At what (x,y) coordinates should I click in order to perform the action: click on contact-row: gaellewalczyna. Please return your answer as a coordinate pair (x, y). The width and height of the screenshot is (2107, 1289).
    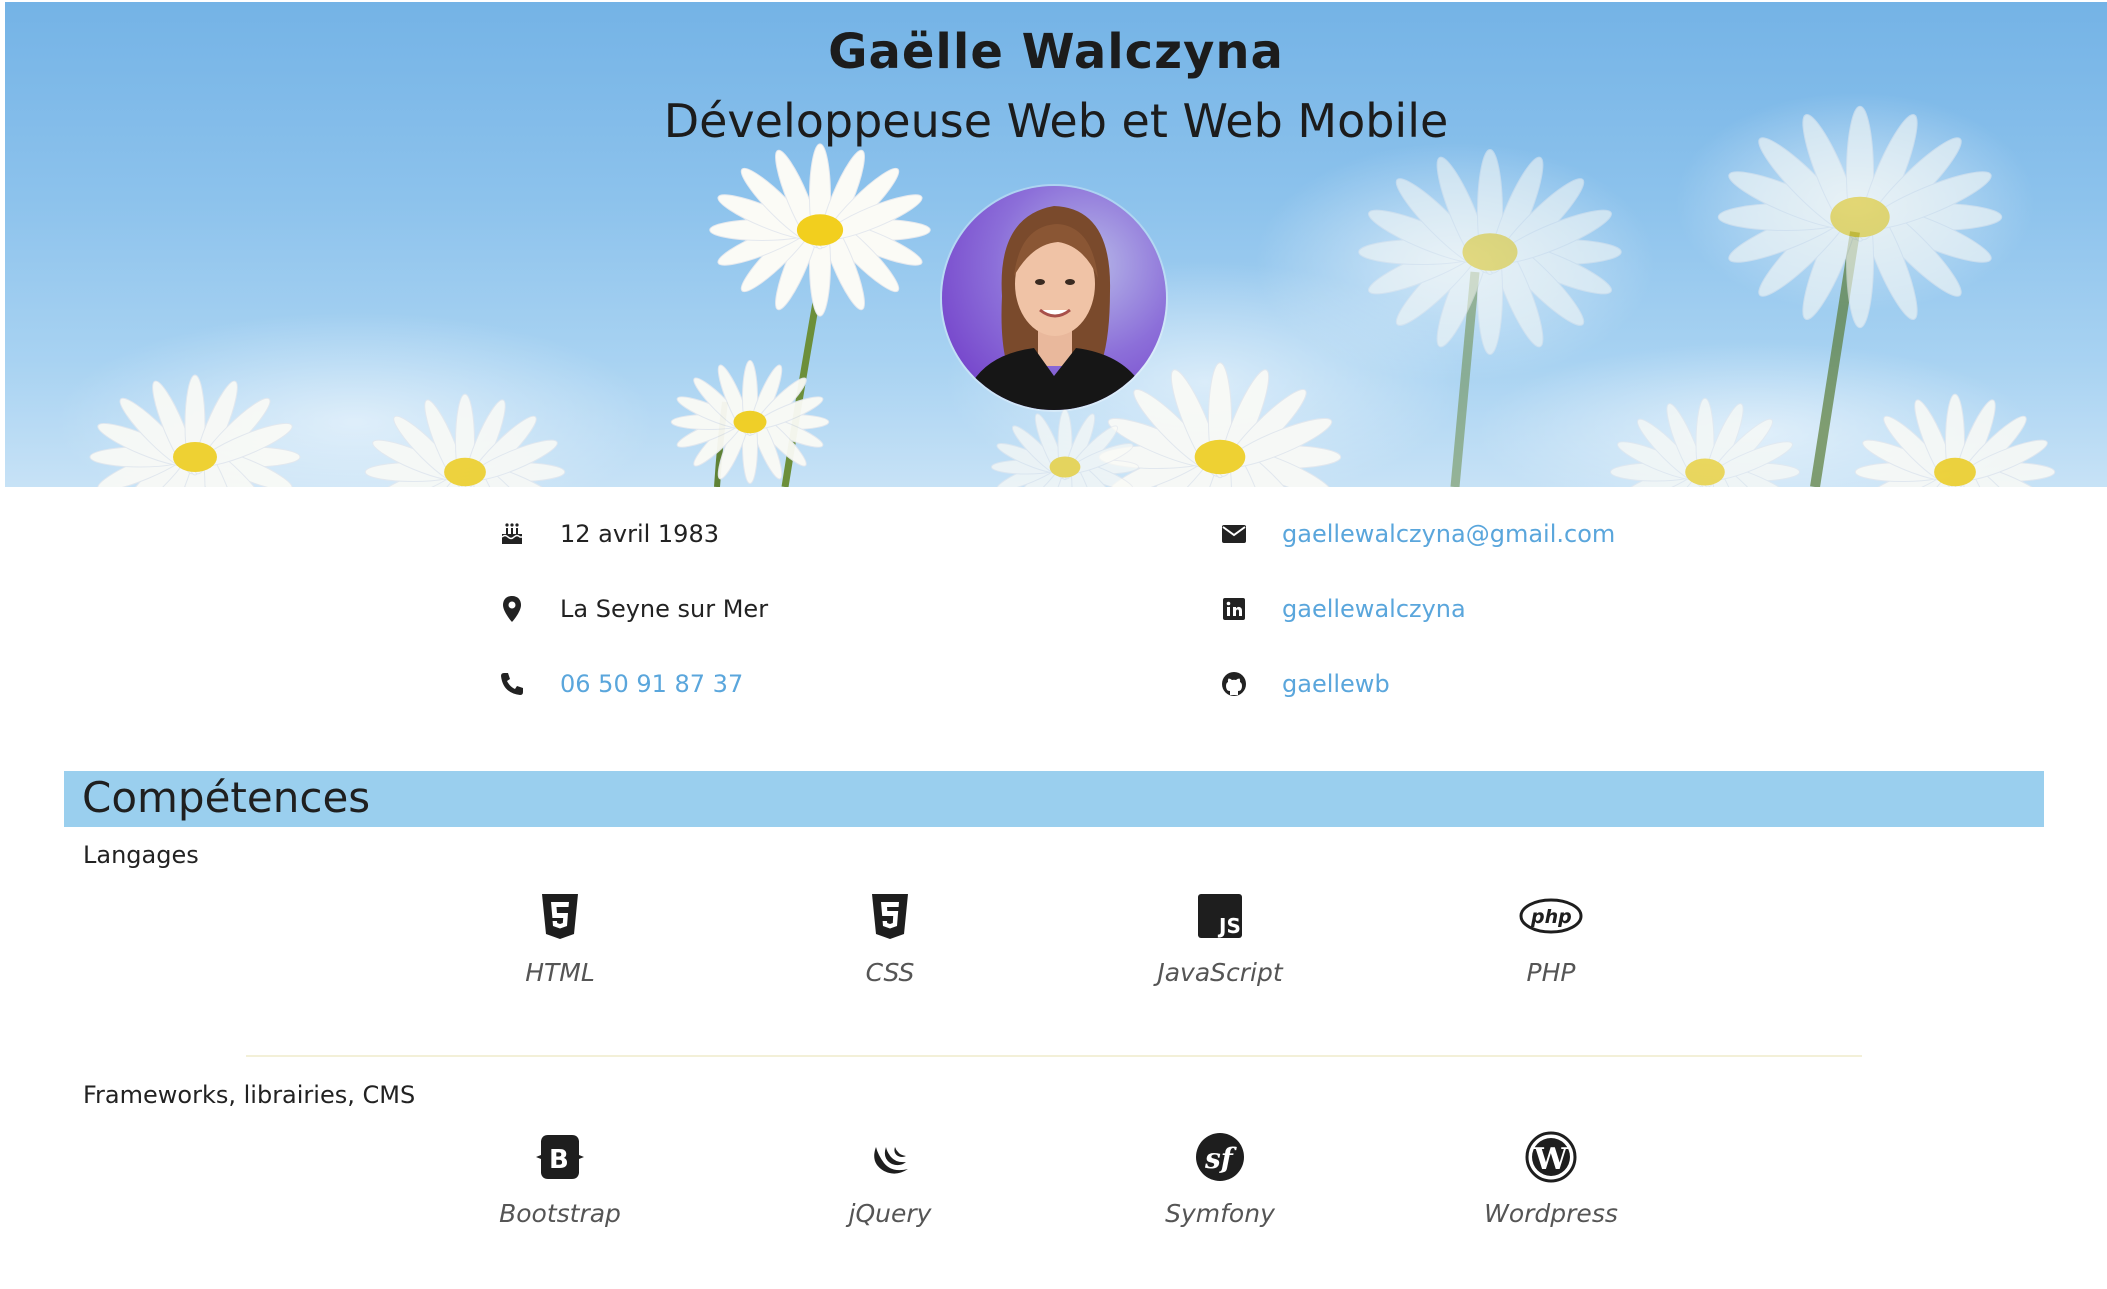
    Looking at the image, I should click on (1342, 609).